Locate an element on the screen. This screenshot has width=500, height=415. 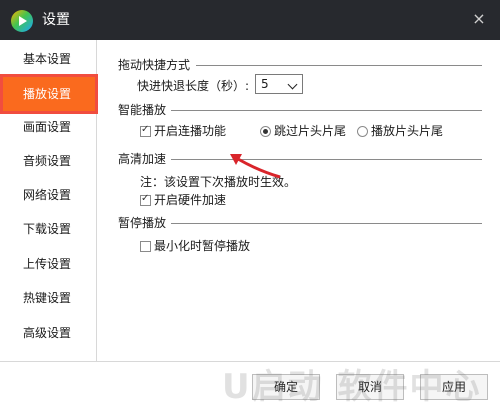
close-icon: × is located at coordinates (479, 19).